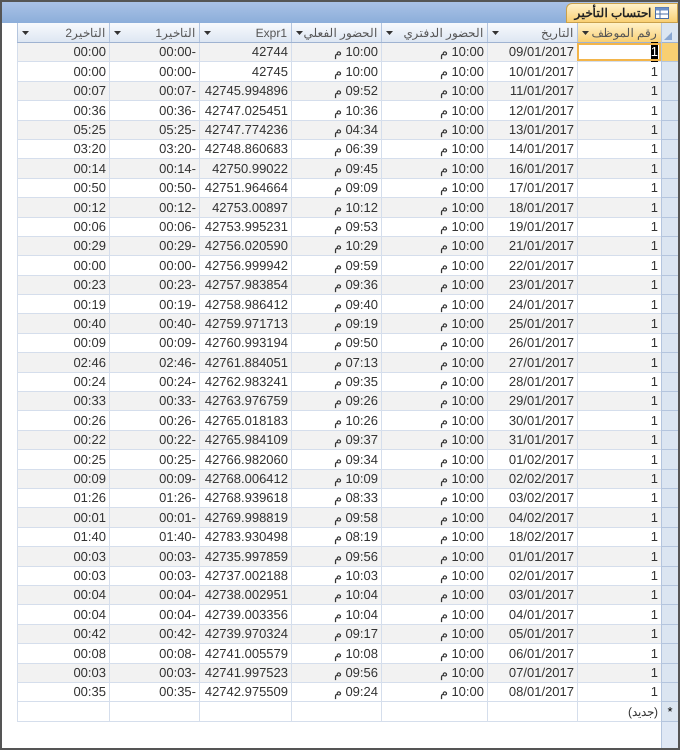 This screenshot has height=750, width=680. Describe the element at coordinates (670, 33) in the screenshot. I see `select-all-corner` at that location.